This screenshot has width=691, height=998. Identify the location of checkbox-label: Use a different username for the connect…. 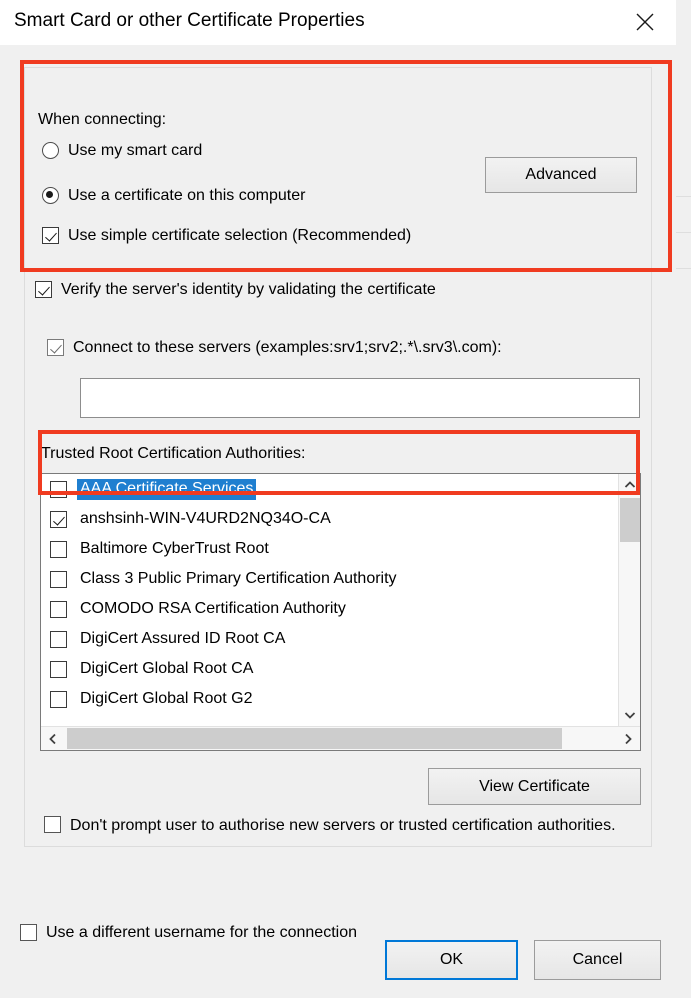
(201, 932).